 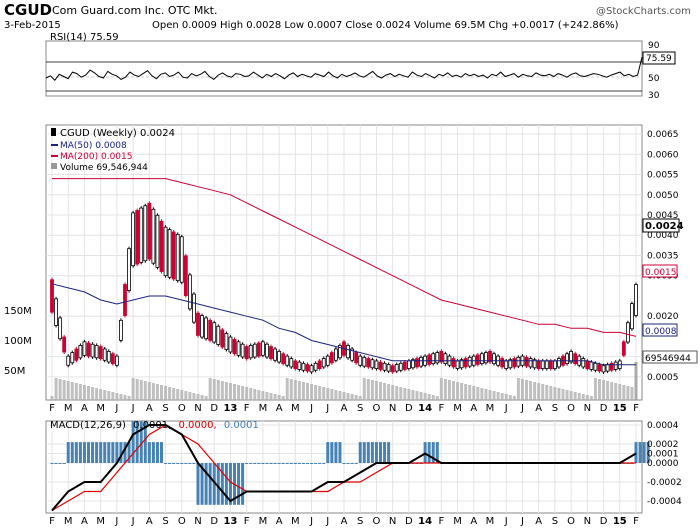 I want to click on ma50-tag: 0.0008, so click(x=661, y=332).